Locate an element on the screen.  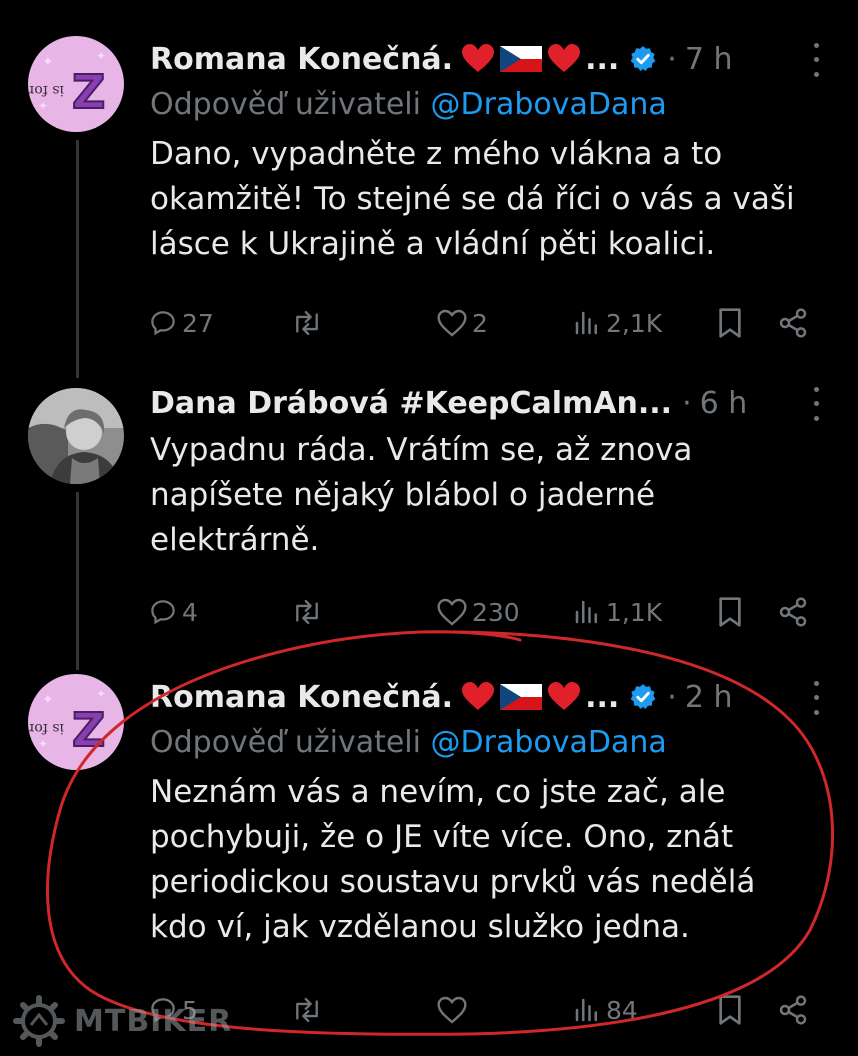
mtbiker-watermark: MTBIKER is located at coordinates (122, 1021).